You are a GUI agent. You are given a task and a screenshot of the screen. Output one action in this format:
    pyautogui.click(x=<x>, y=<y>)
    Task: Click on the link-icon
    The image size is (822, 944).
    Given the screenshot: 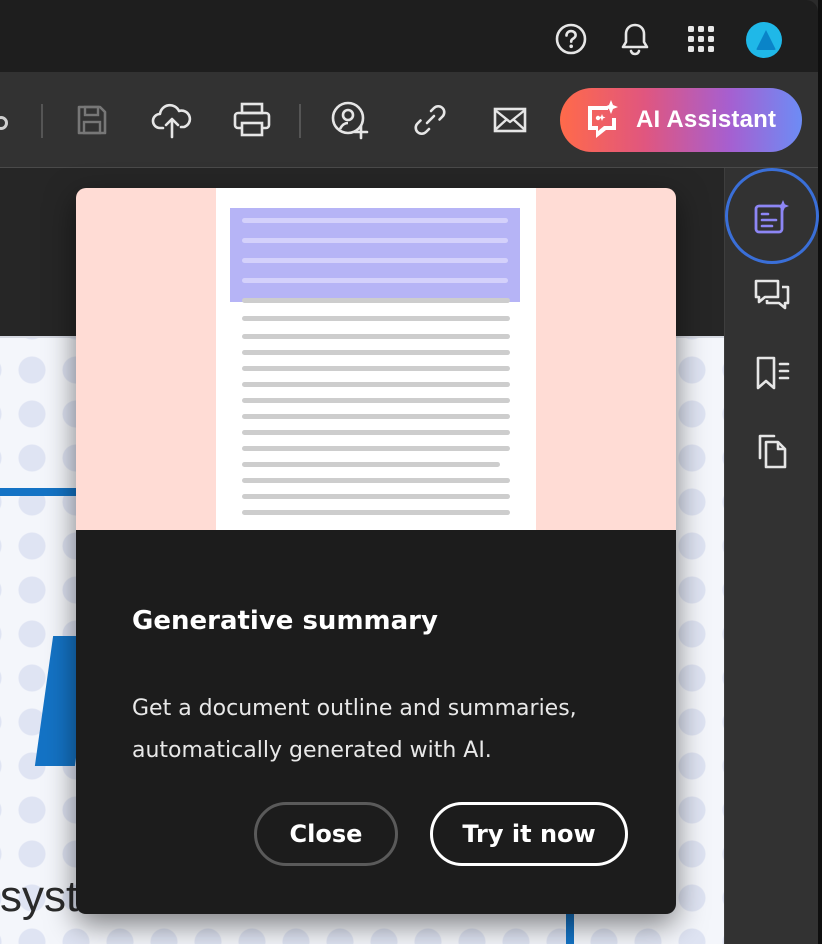 What is the action you would take?
    pyautogui.click(x=430, y=120)
    